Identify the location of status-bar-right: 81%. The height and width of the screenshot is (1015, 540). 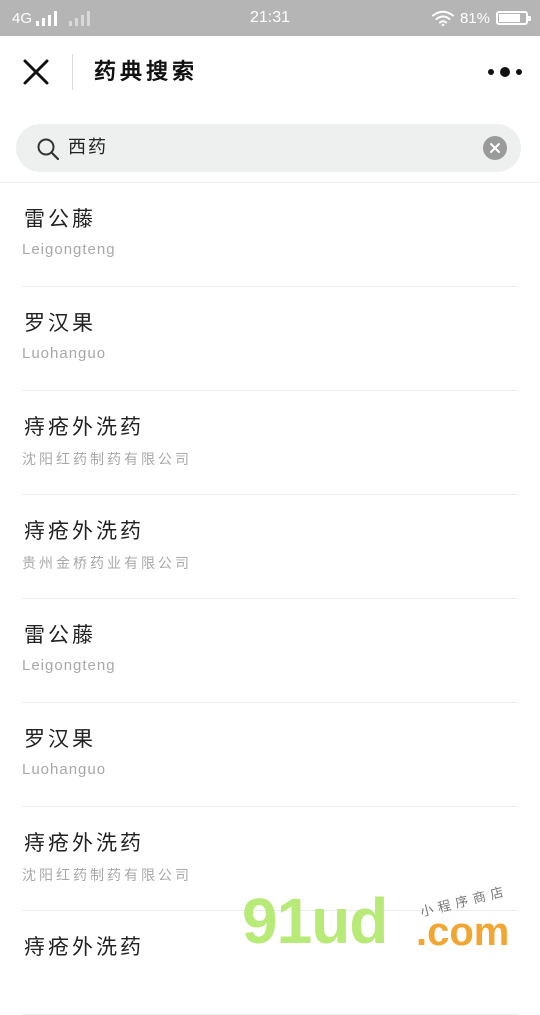
(481, 18).